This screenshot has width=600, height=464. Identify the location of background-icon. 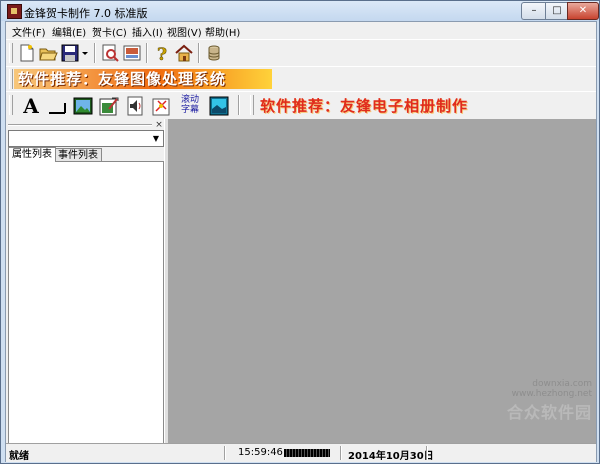
(219, 106).